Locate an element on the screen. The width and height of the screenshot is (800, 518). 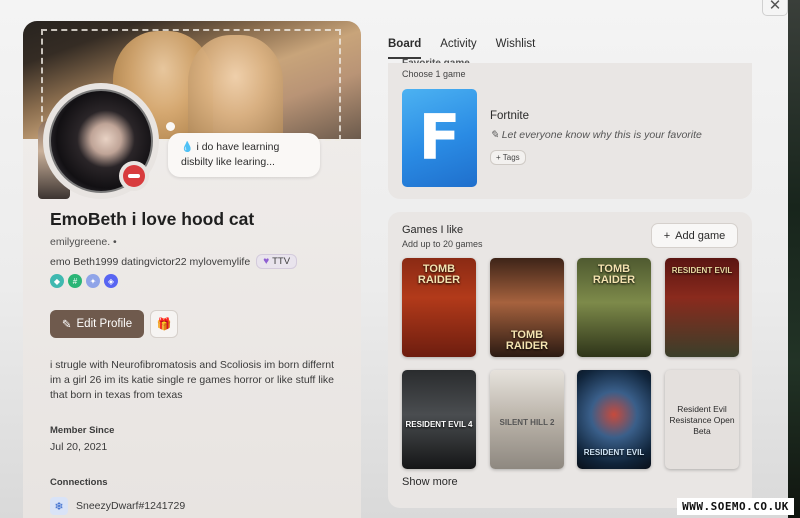
close-button: ✕ is located at coordinates (775, 8).